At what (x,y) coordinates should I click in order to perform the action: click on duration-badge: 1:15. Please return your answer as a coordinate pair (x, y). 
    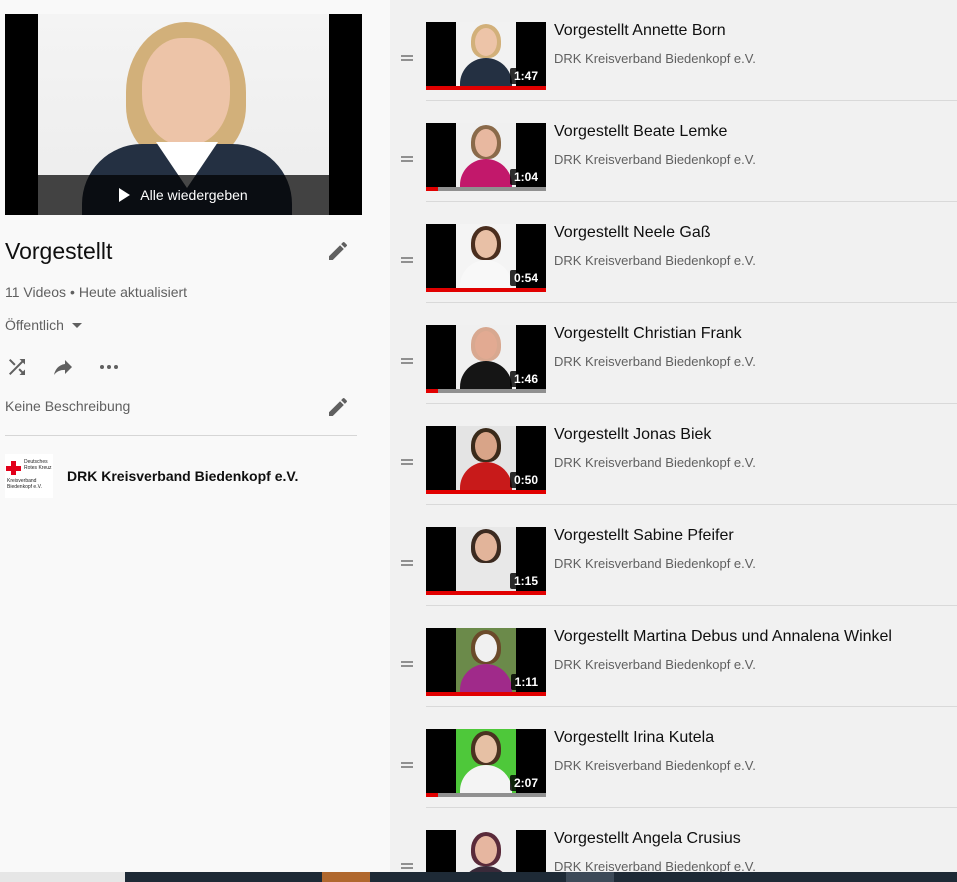
    Looking at the image, I should click on (525, 581).